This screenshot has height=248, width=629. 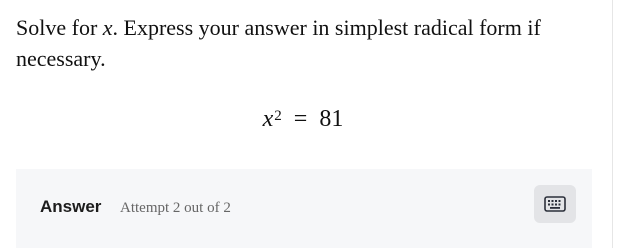 What do you see at coordinates (278, 116) in the screenshot?
I see `equation-exponent: 2` at bounding box center [278, 116].